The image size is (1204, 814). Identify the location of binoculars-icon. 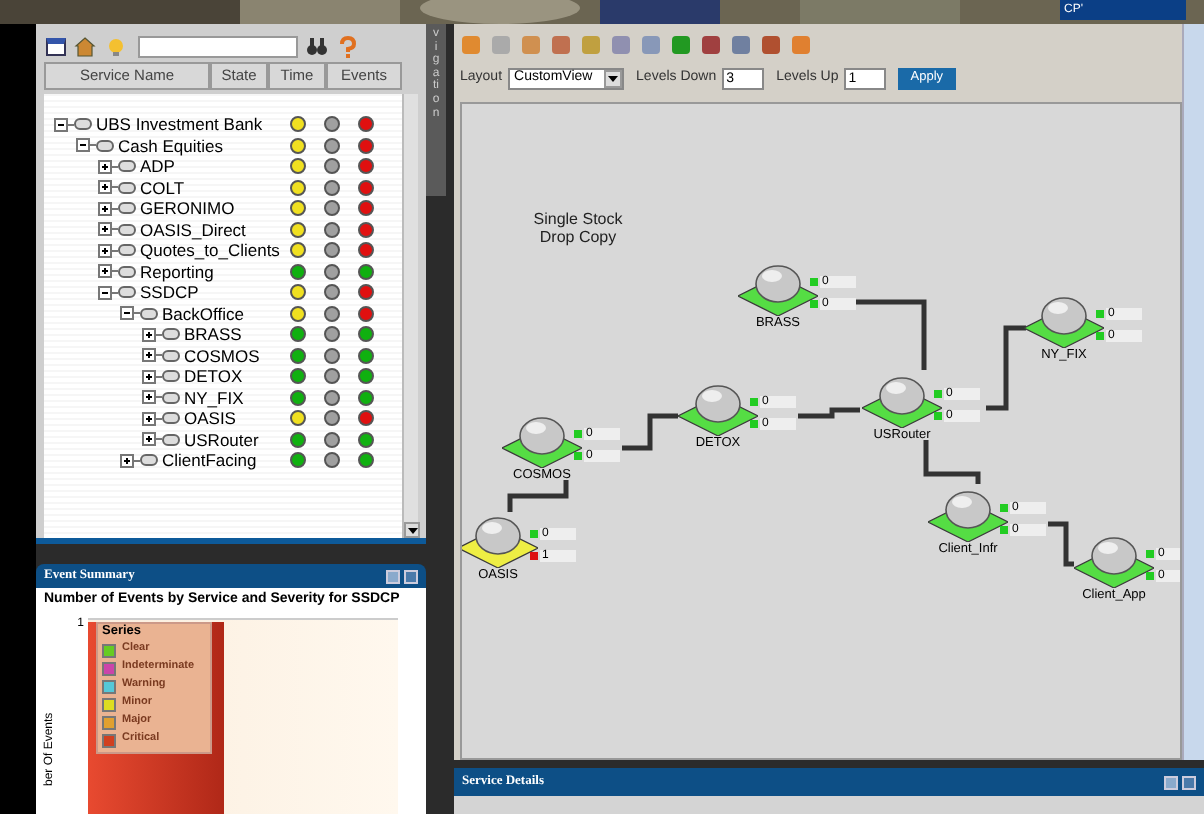
(317, 46).